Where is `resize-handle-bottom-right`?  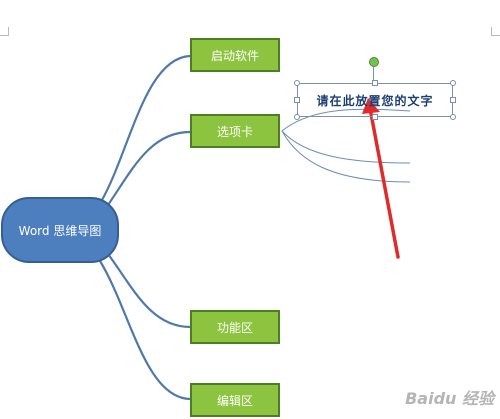
resize-handle-bottom-right is located at coordinates (453, 117).